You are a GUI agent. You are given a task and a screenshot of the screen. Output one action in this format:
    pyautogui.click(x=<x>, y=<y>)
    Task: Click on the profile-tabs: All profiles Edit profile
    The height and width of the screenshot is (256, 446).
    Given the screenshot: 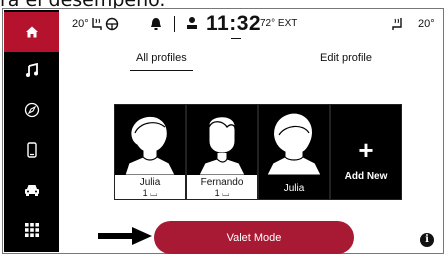 What is the action you would take?
    pyautogui.click(x=250, y=64)
    